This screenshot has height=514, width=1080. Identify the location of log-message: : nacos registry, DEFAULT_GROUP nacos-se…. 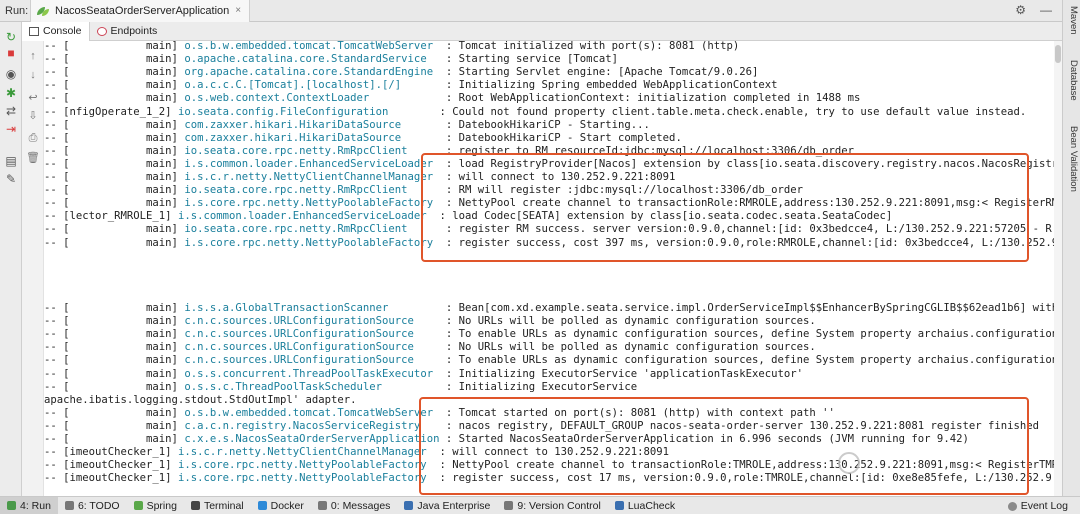
(739, 425).